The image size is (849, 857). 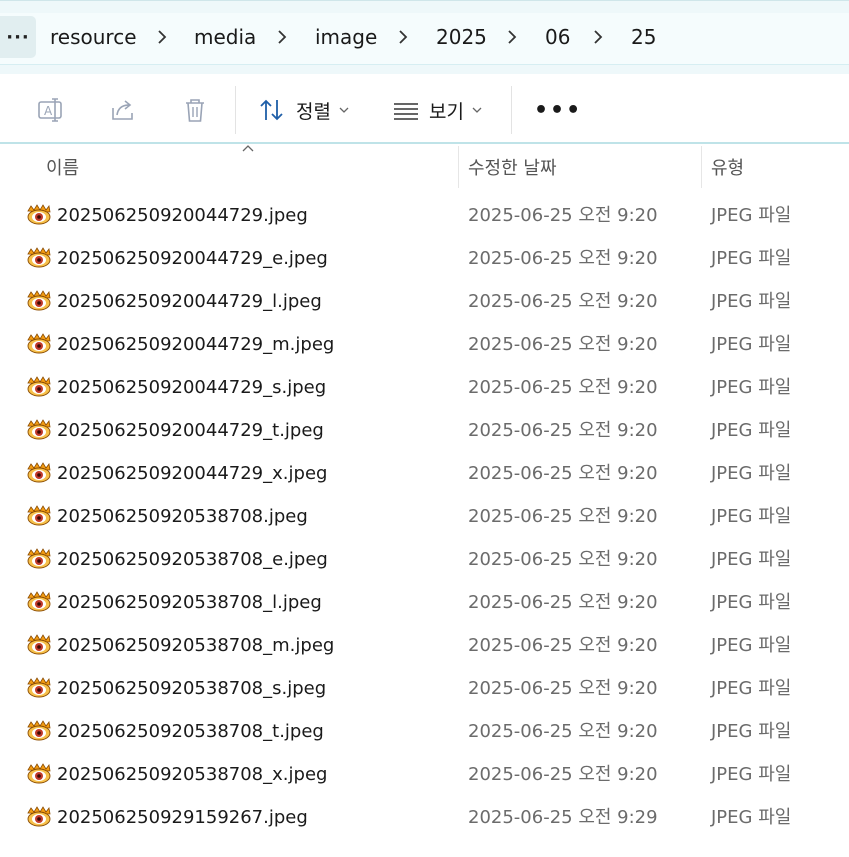 What do you see at coordinates (18, 37) in the screenshot?
I see `breadcrumb-overflow-button: ···` at bounding box center [18, 37].